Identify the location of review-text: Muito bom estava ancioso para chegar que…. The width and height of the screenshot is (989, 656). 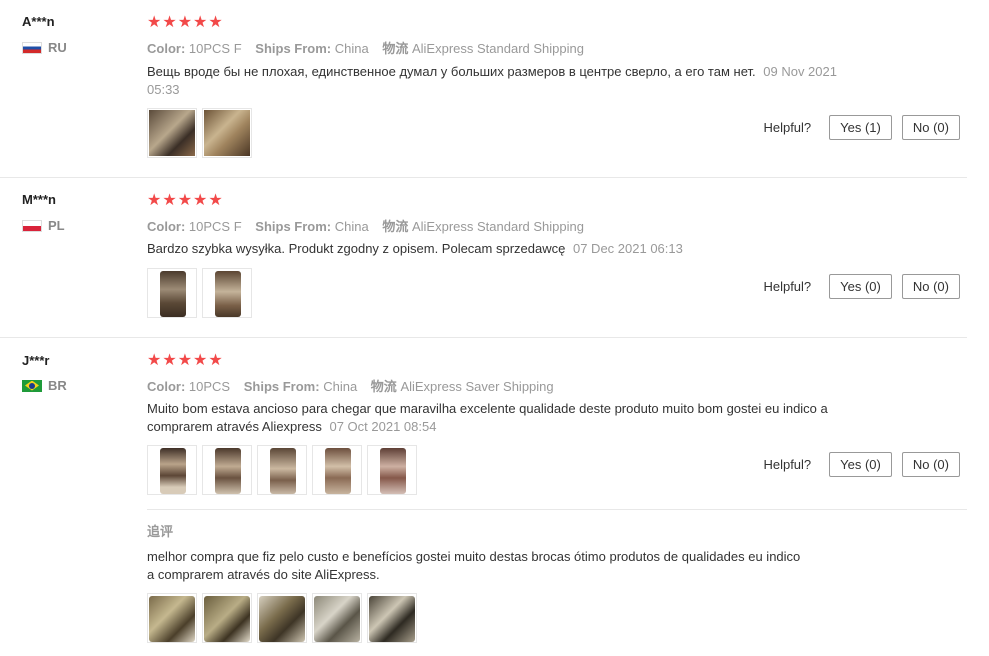
(512, 418).